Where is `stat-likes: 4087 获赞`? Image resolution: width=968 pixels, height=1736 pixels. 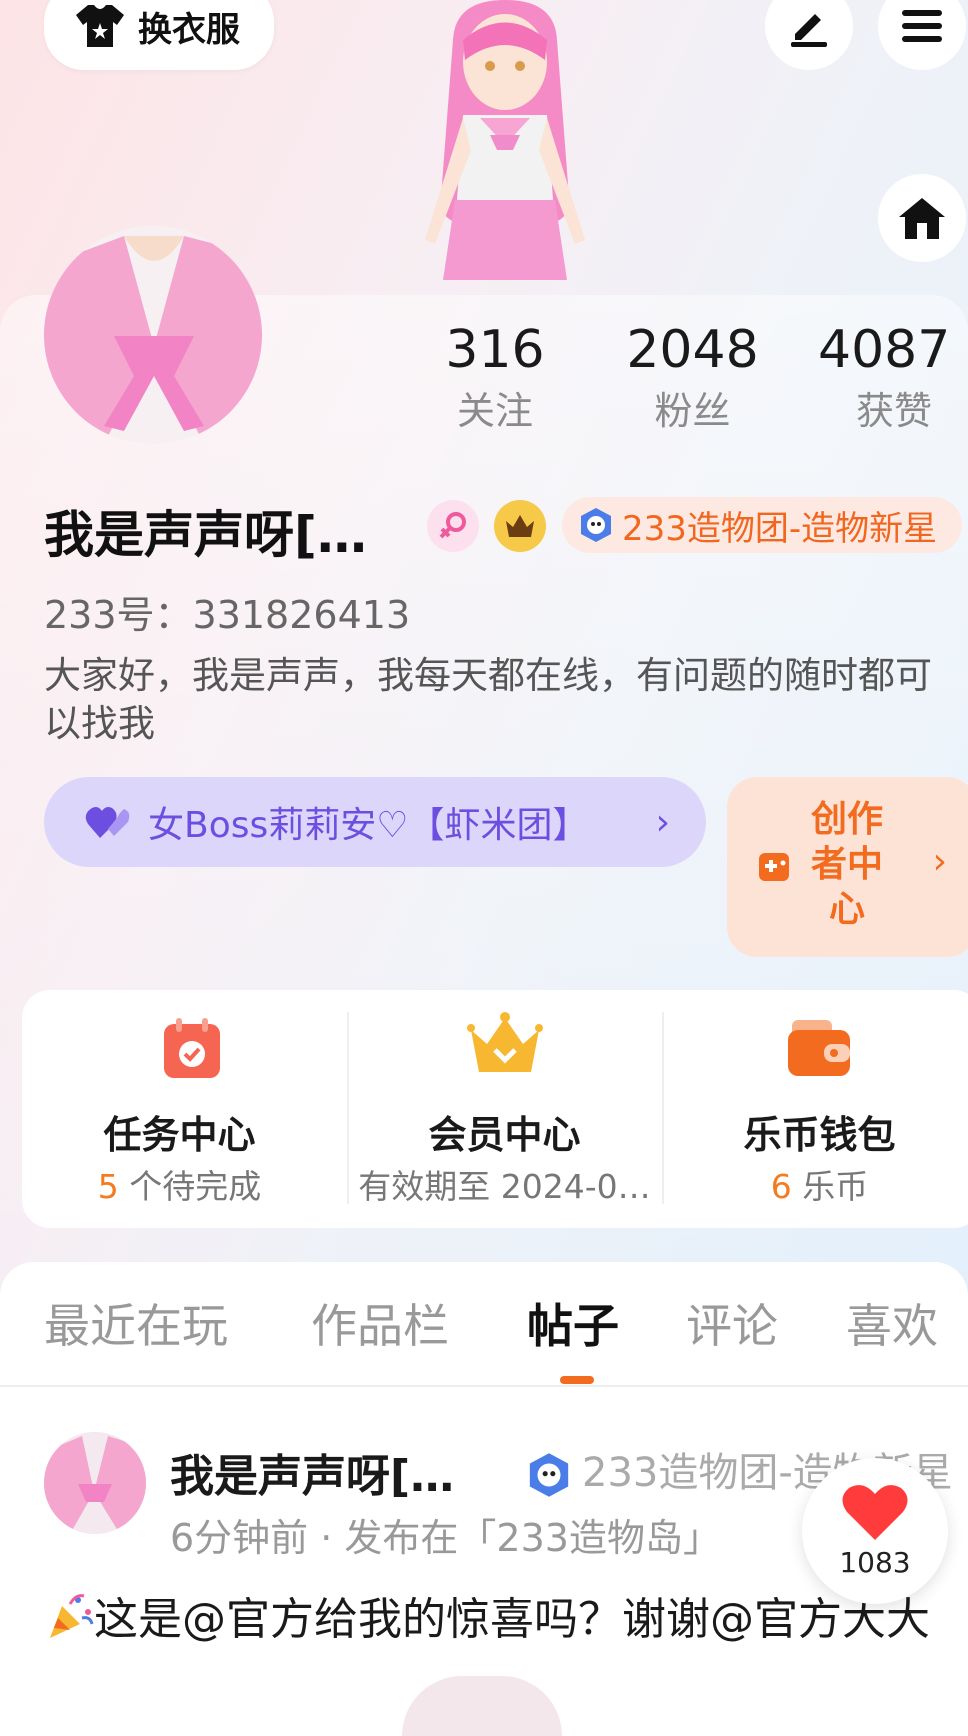
stat-likes: 4087 获赞 is located at coordinates (893, 378).